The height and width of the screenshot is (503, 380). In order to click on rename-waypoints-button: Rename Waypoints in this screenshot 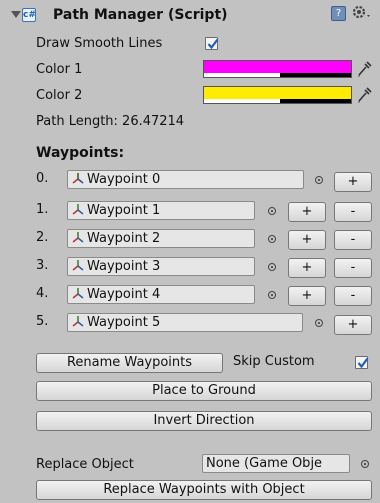, I will do `click(129, 363)`.